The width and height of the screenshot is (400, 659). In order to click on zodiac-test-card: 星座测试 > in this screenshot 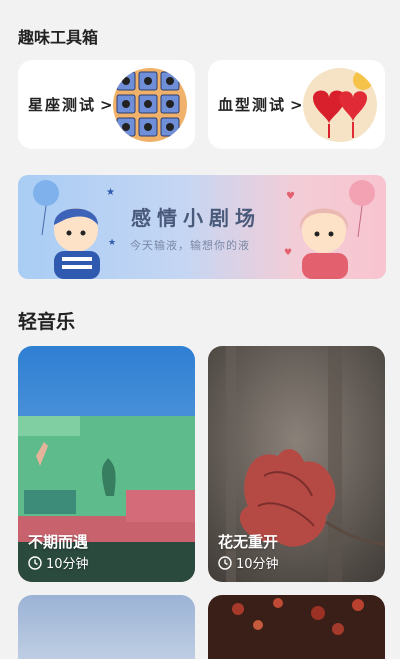, I will do `click(106, 104)`.